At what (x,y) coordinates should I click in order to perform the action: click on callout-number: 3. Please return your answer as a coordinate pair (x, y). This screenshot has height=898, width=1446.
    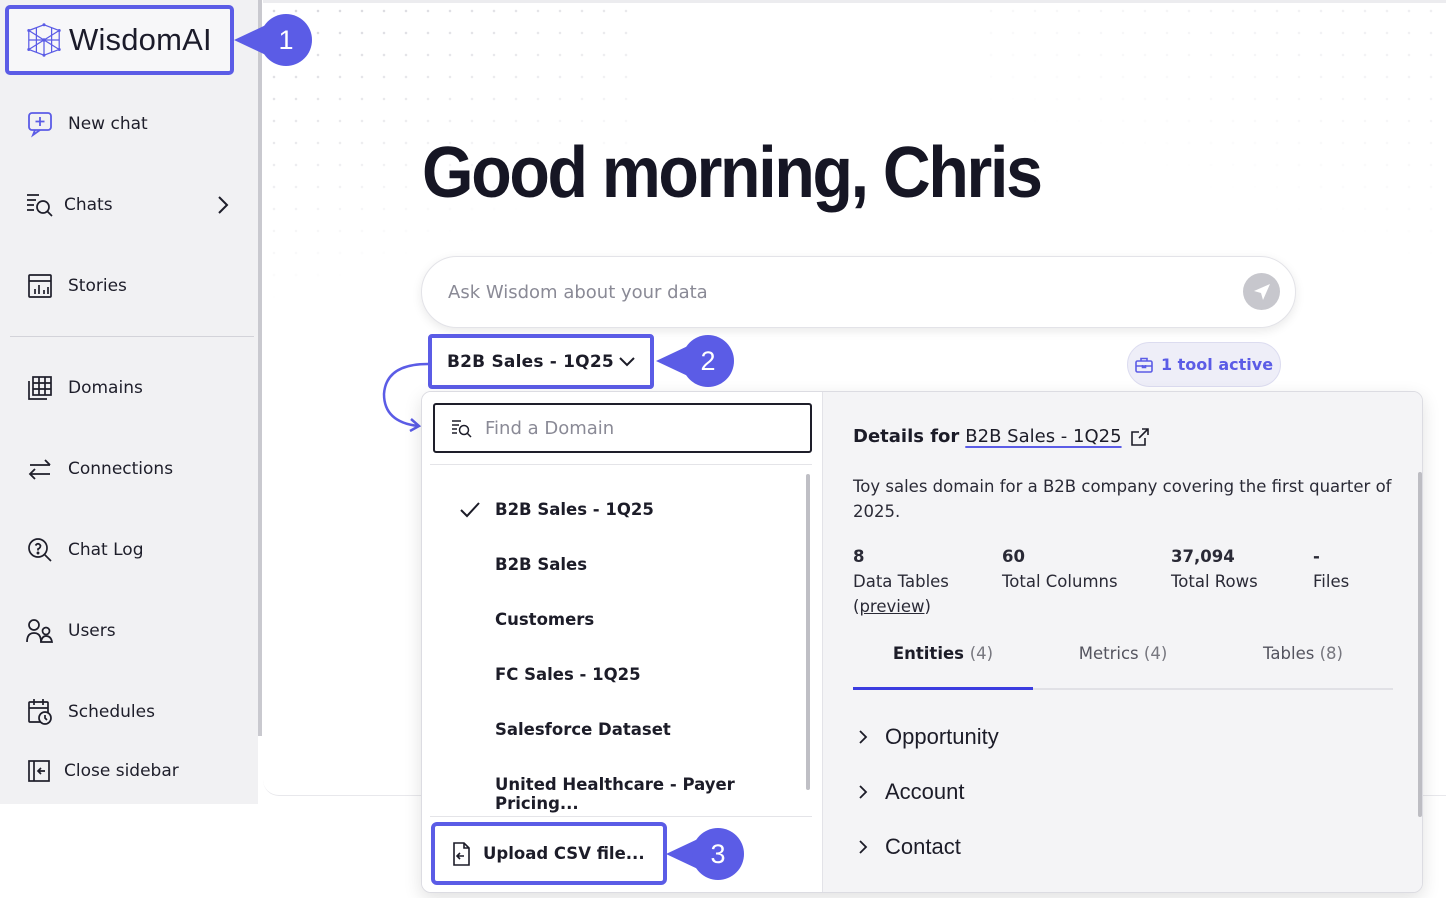
    Looking at the image, I should click on (718, 854).